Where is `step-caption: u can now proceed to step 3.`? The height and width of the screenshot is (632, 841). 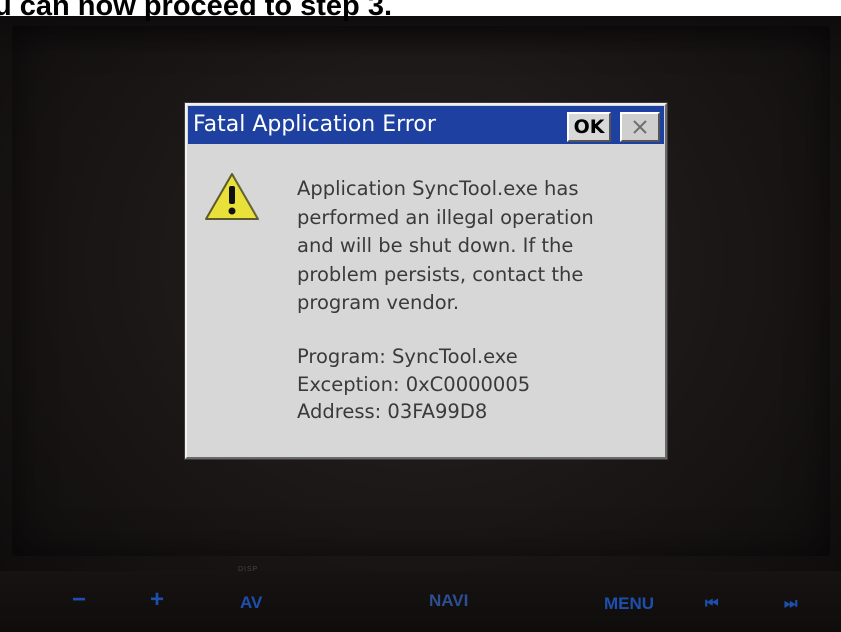
step-caption: u can now proceed to step 3. is located at coordinates (196, 11).